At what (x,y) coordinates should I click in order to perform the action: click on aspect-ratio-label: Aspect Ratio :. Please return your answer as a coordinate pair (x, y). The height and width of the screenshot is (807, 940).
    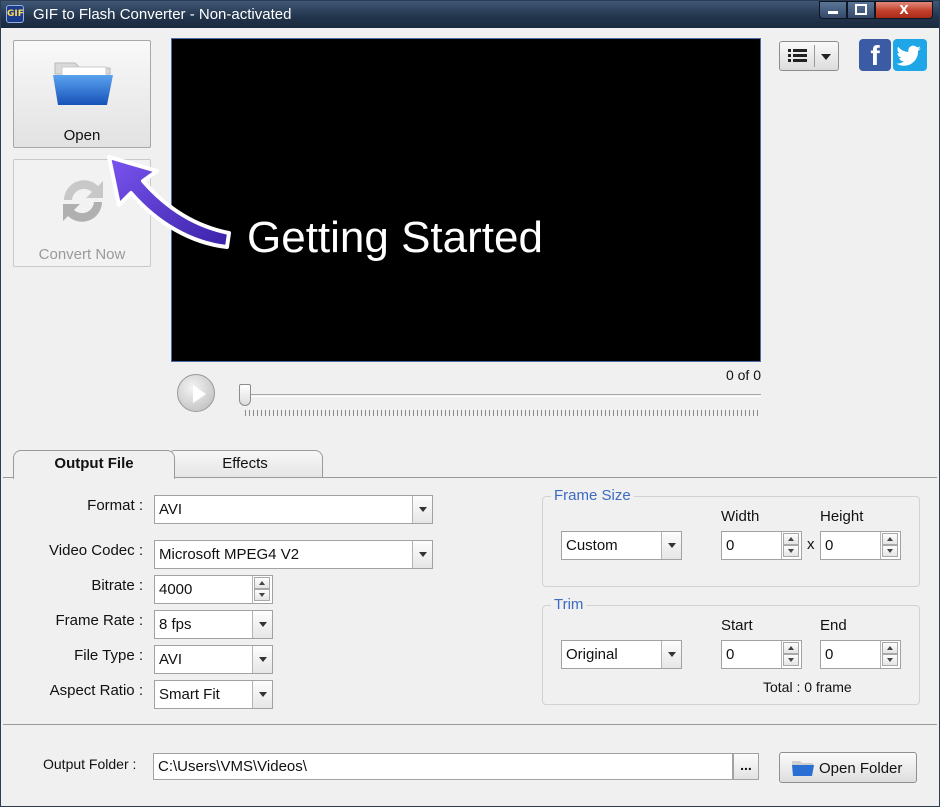
    Looking at the image, I should click on (96, 690).